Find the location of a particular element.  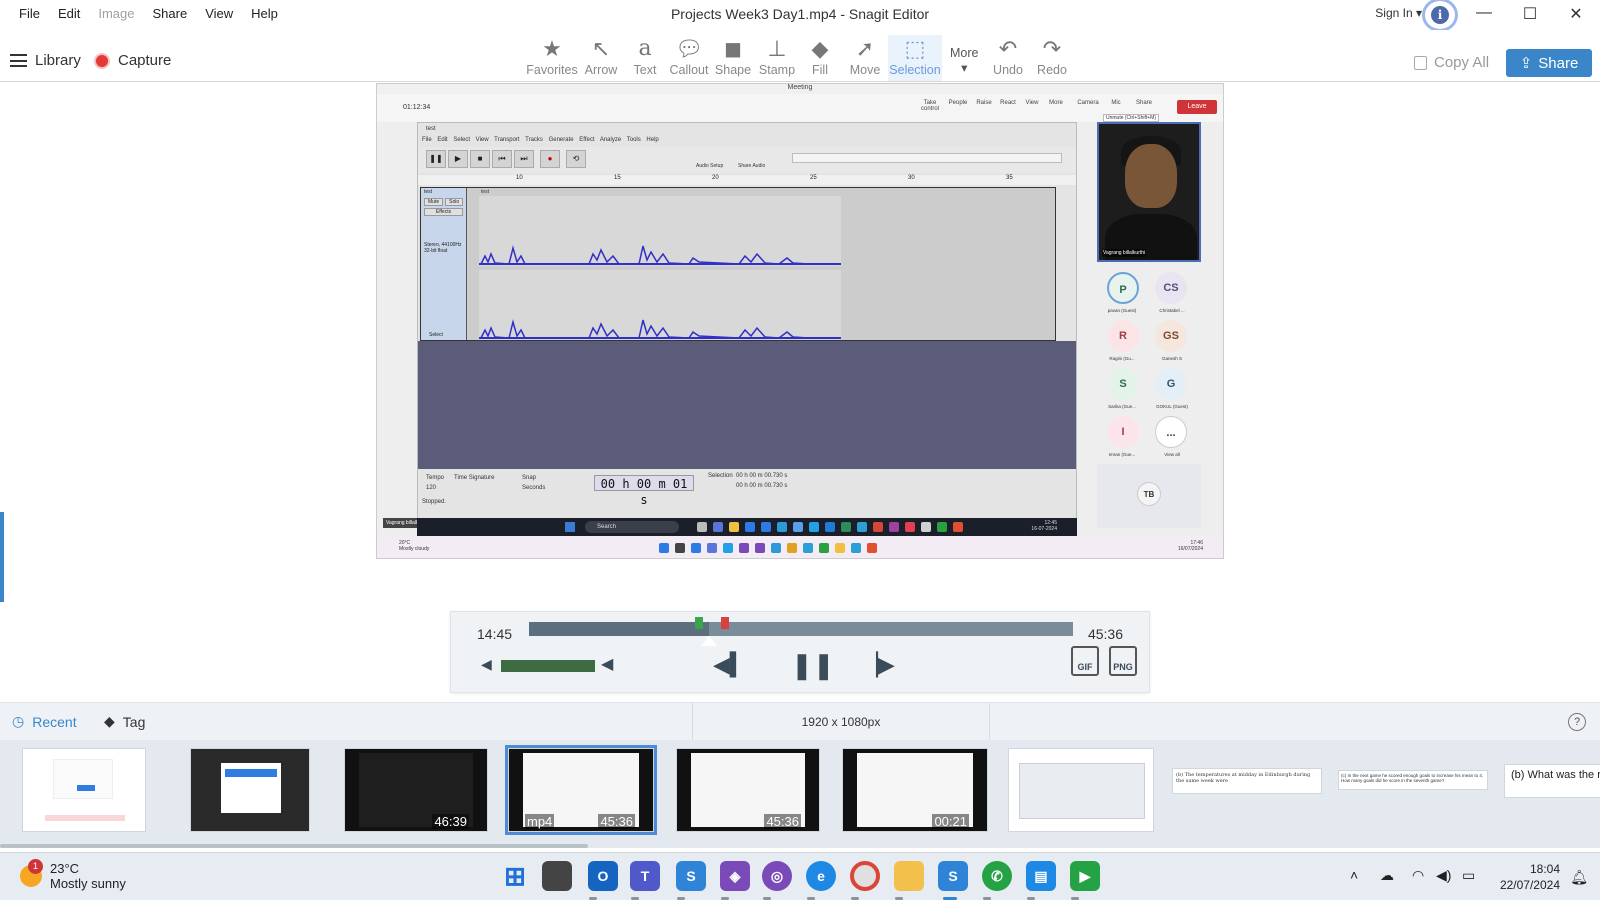

sign-in-label: Sign In is located at coordinates (1394, 13).